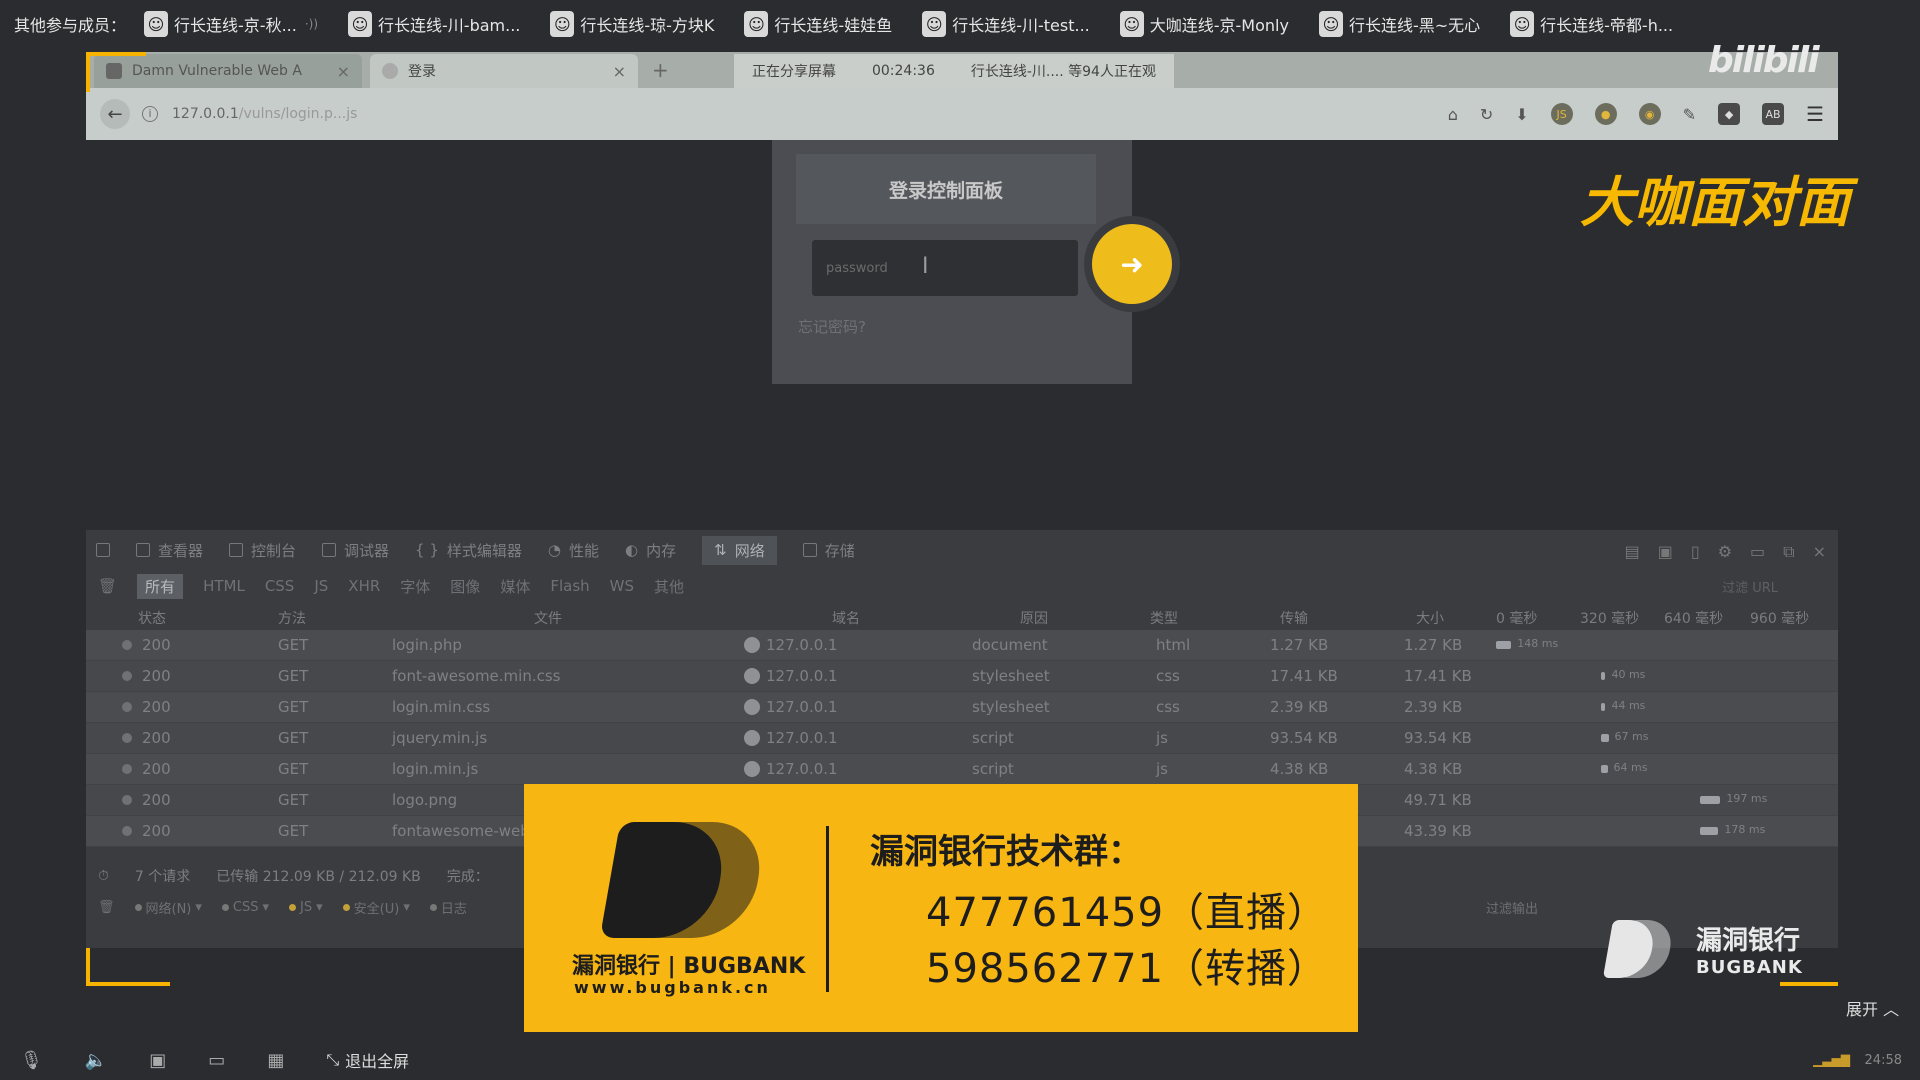 This screenshot has height=1080, width=1920. I want to click on record-icon: ▦, so click(275, 1060).